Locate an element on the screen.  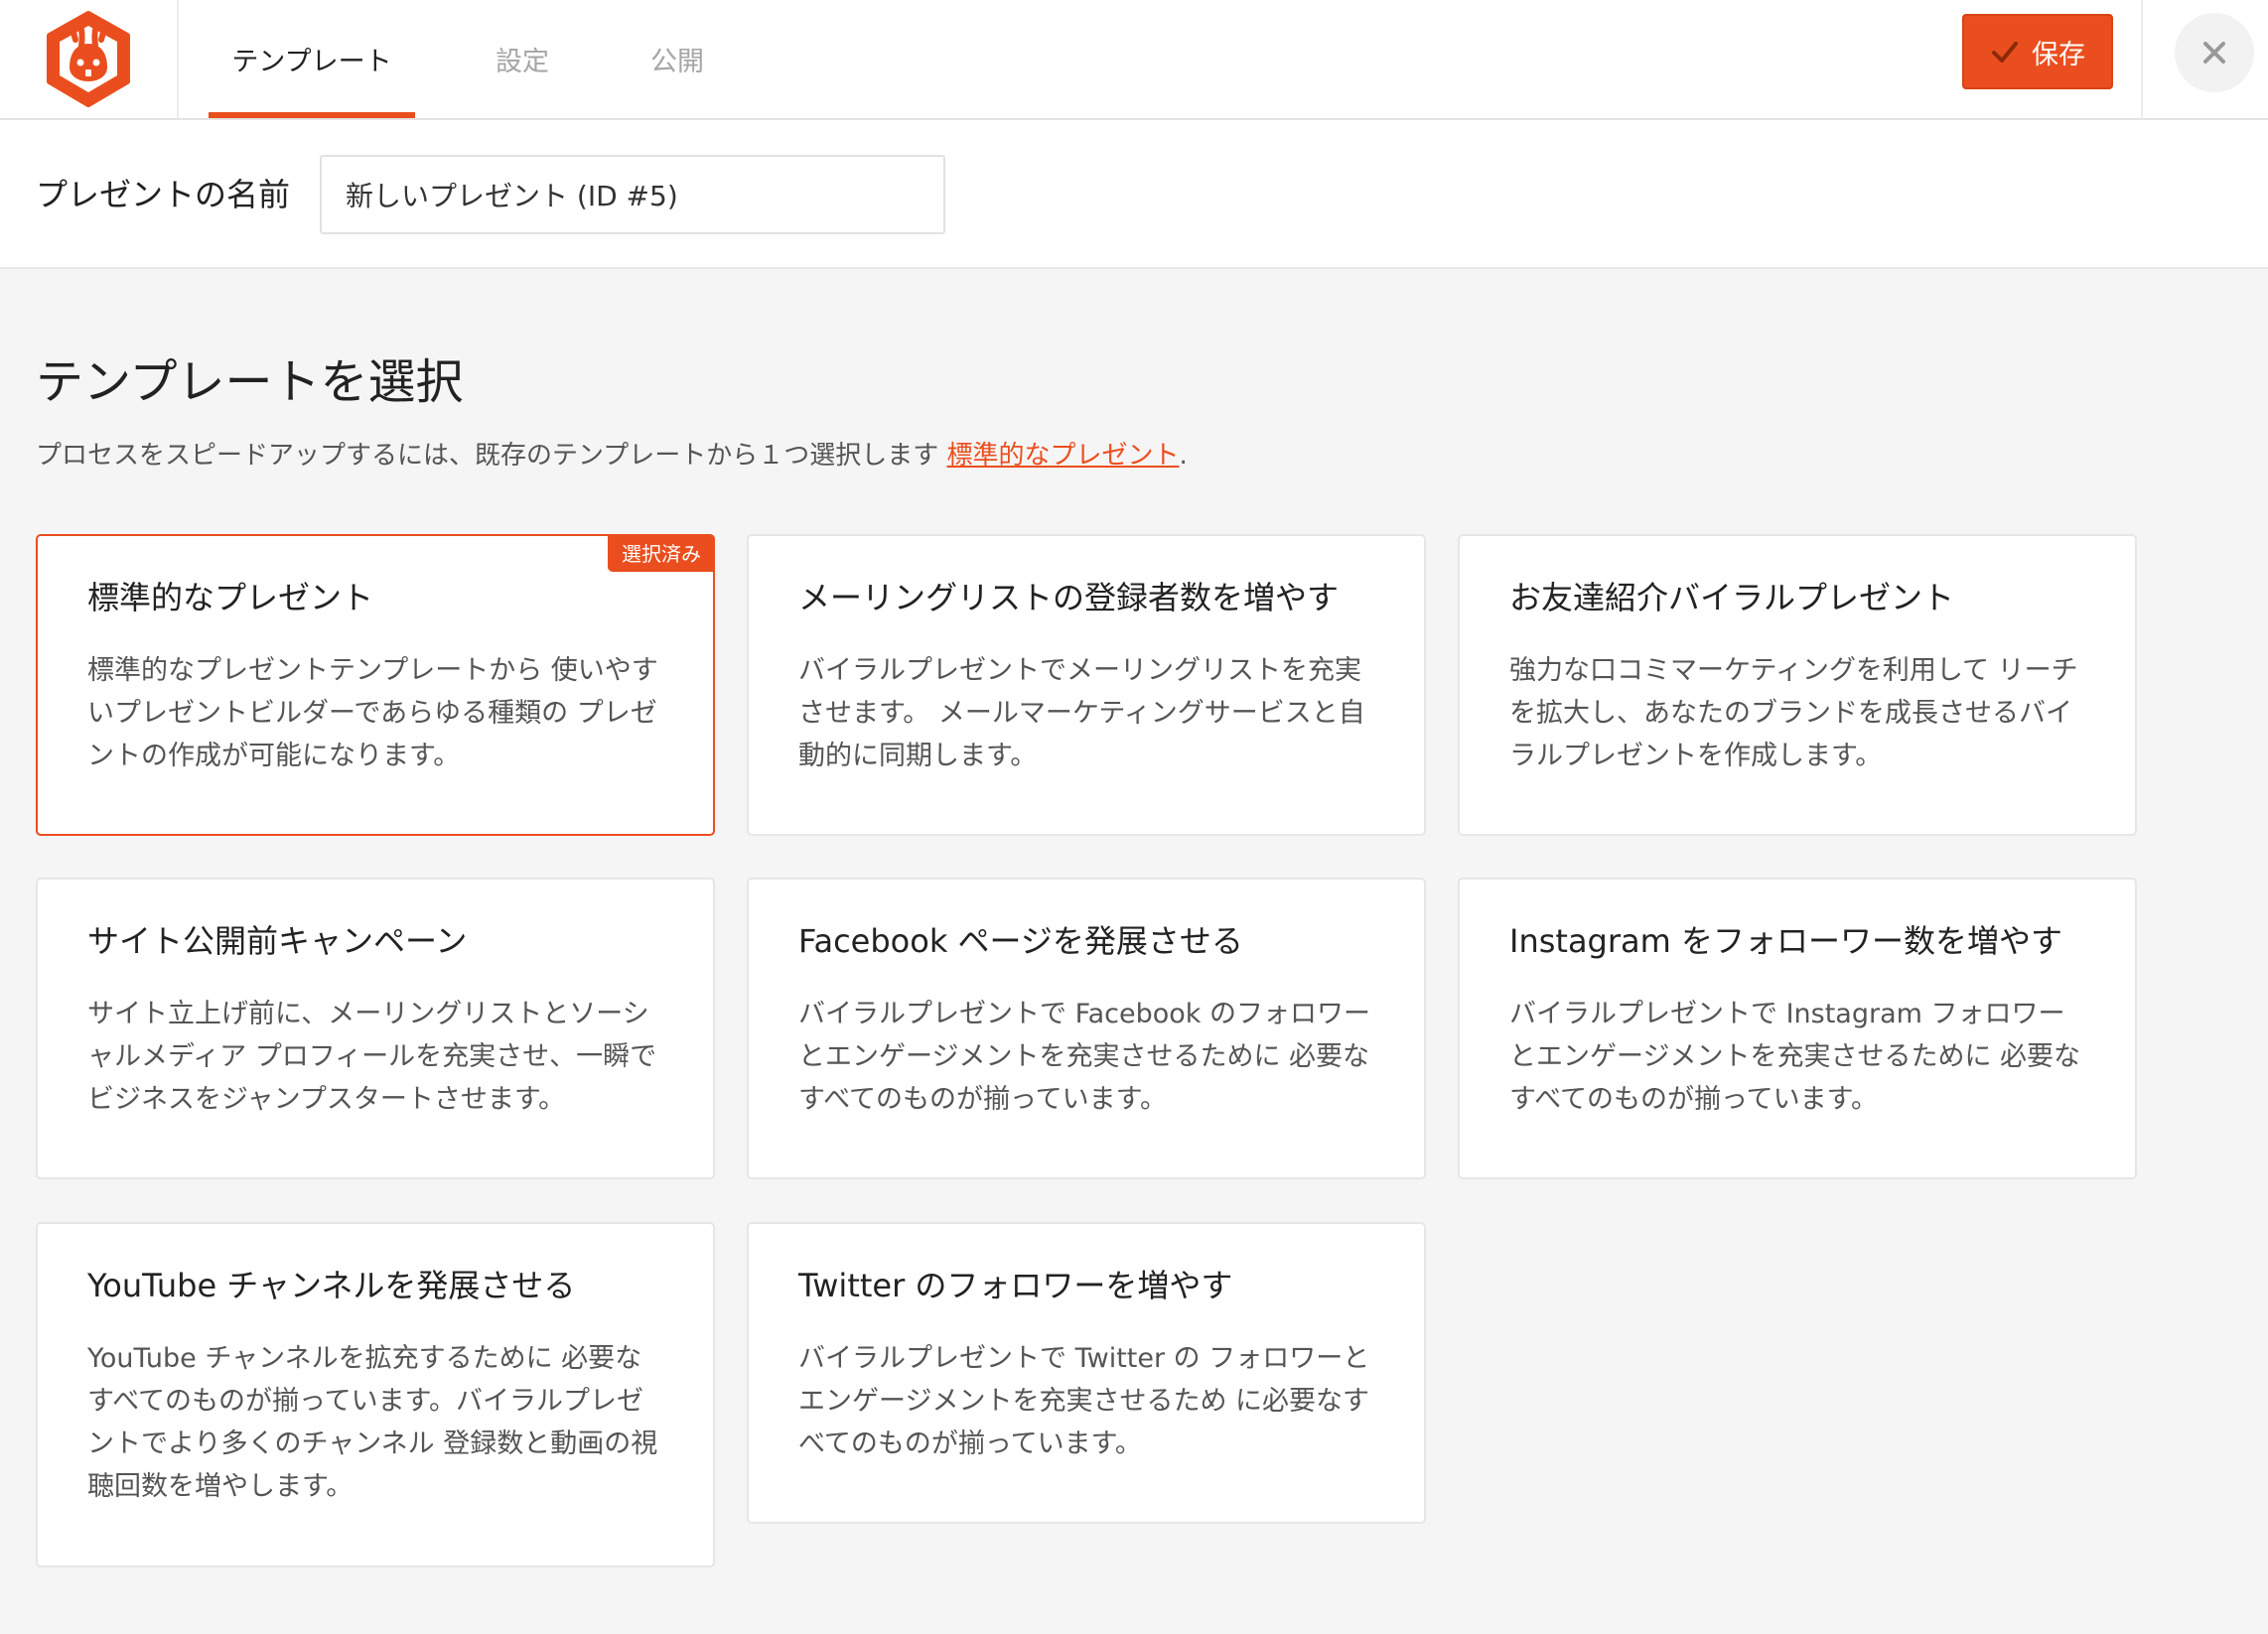
template-card-title: メーリングリストの登録者数を増やす is located at coordinates (1069, 597).